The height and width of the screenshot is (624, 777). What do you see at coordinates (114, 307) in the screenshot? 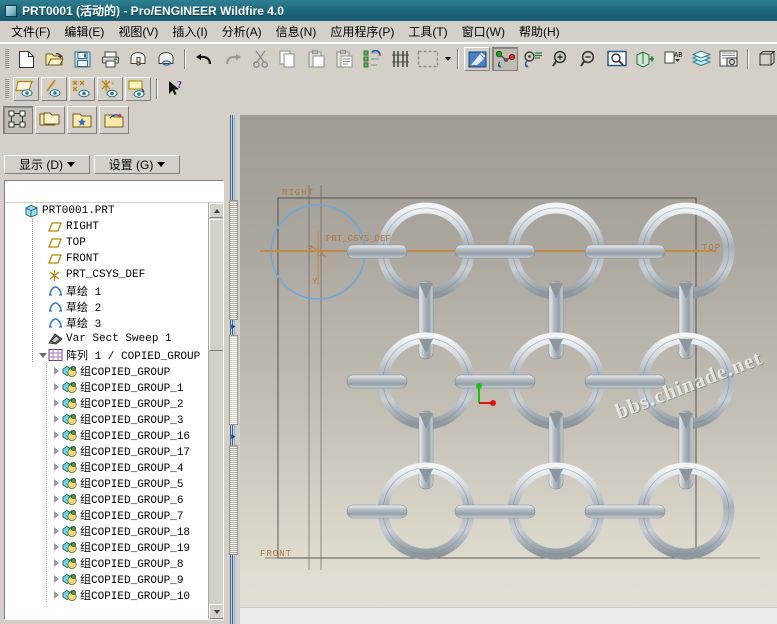
I see `tree-node: 草绘 2` at bounding box center [114, 307].